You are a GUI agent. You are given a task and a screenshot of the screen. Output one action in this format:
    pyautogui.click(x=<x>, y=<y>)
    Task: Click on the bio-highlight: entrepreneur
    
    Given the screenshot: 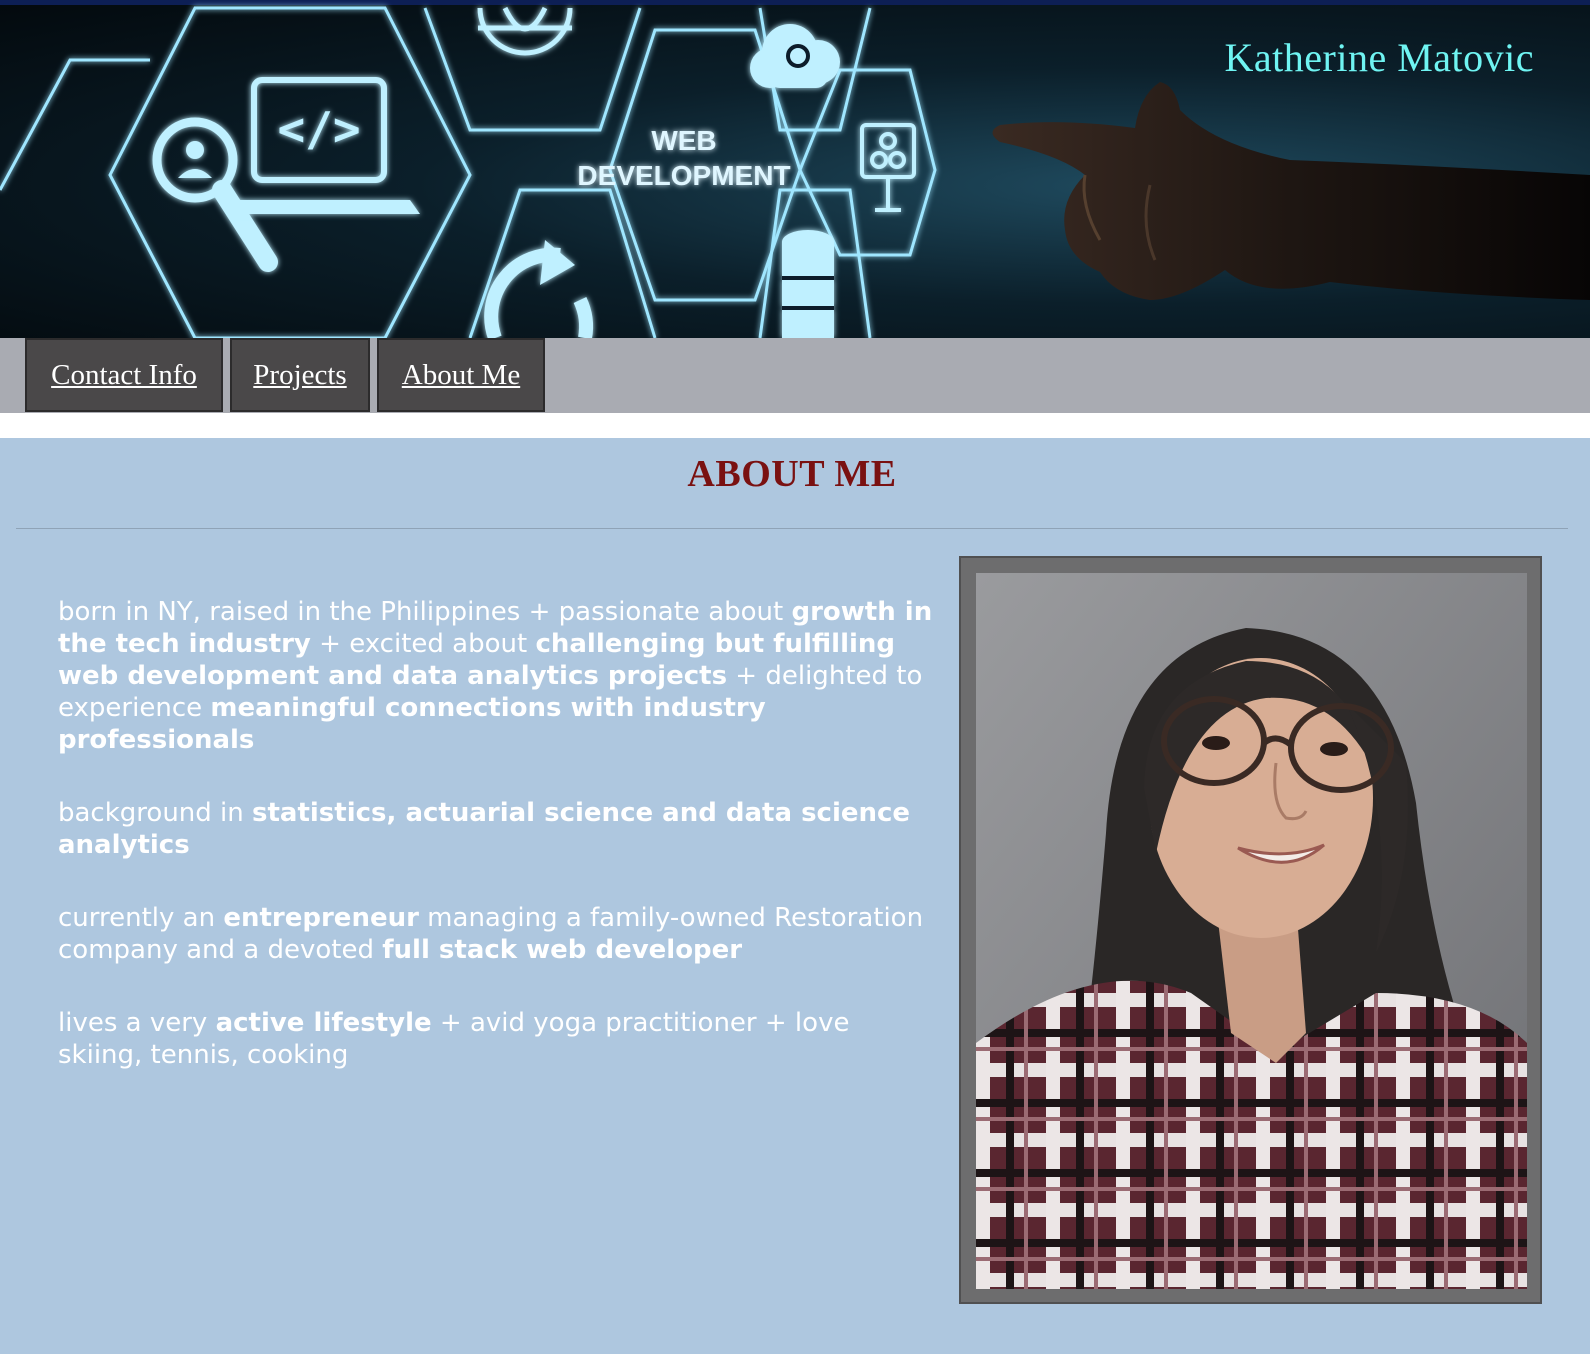 What is the action you would take?
    pyautogui.click(x=321, y=918)
    